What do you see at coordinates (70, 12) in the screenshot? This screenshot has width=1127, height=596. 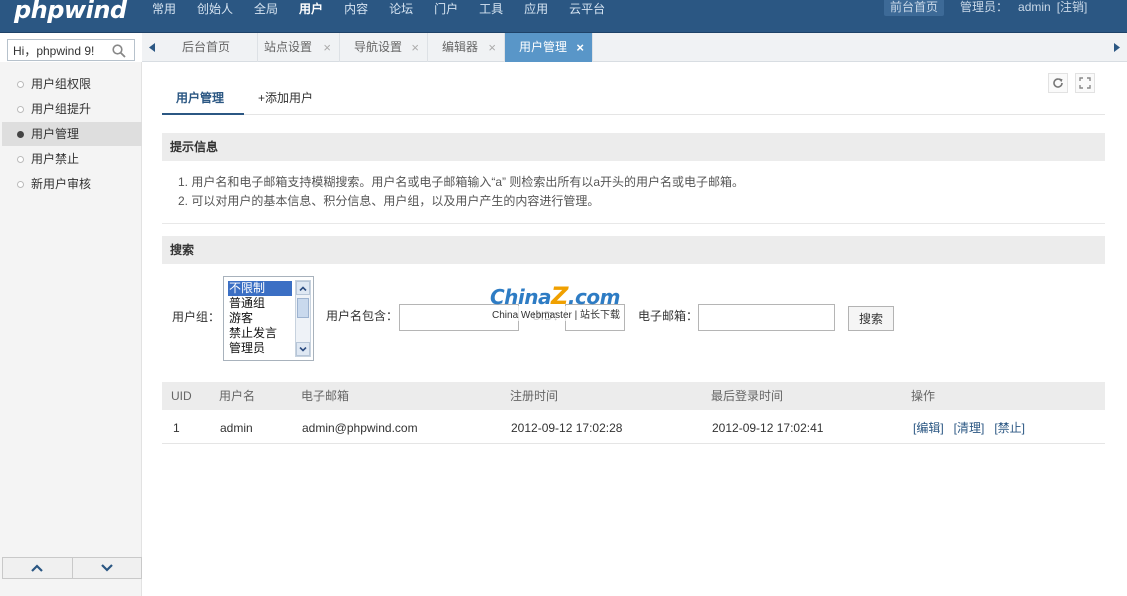 I see `phpwind-logo: phpwind` at bounding box center [70, 12].